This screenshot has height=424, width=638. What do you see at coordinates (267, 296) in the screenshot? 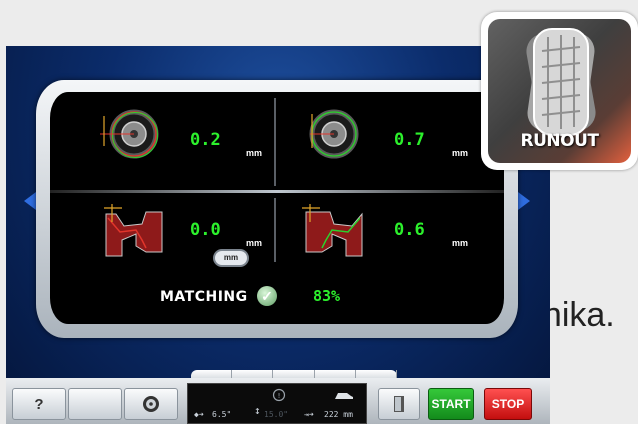
I see `check-icon: ✓` at bounding box center [267, 296].